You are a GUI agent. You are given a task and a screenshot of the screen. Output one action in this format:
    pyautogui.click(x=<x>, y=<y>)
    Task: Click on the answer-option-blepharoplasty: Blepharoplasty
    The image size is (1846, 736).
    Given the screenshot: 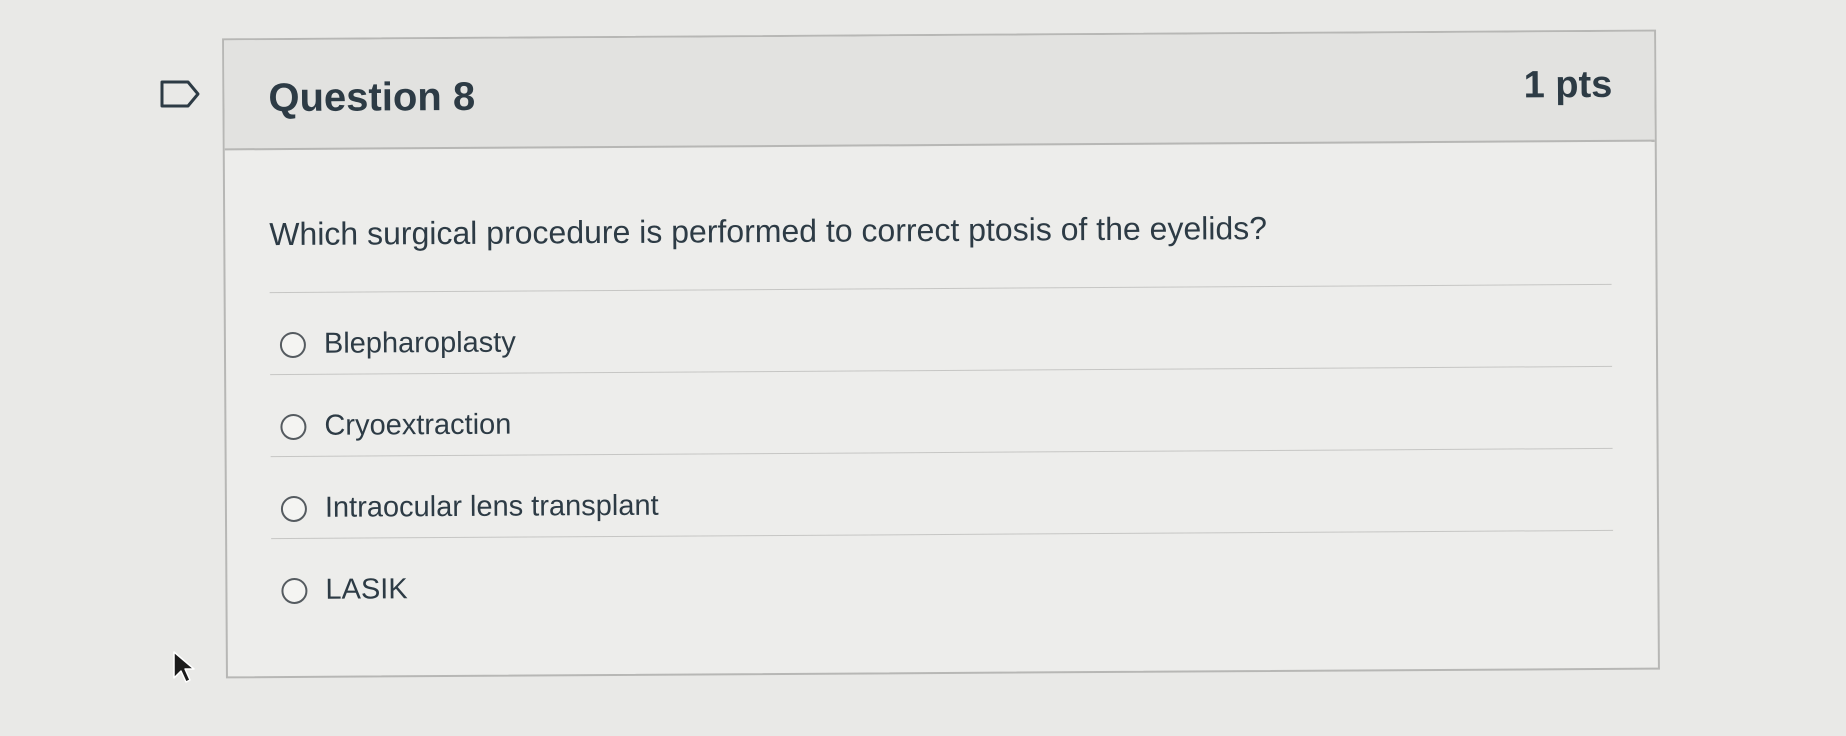 What is the action you would take?
    pyautogui.click(x=397, y=343)
    